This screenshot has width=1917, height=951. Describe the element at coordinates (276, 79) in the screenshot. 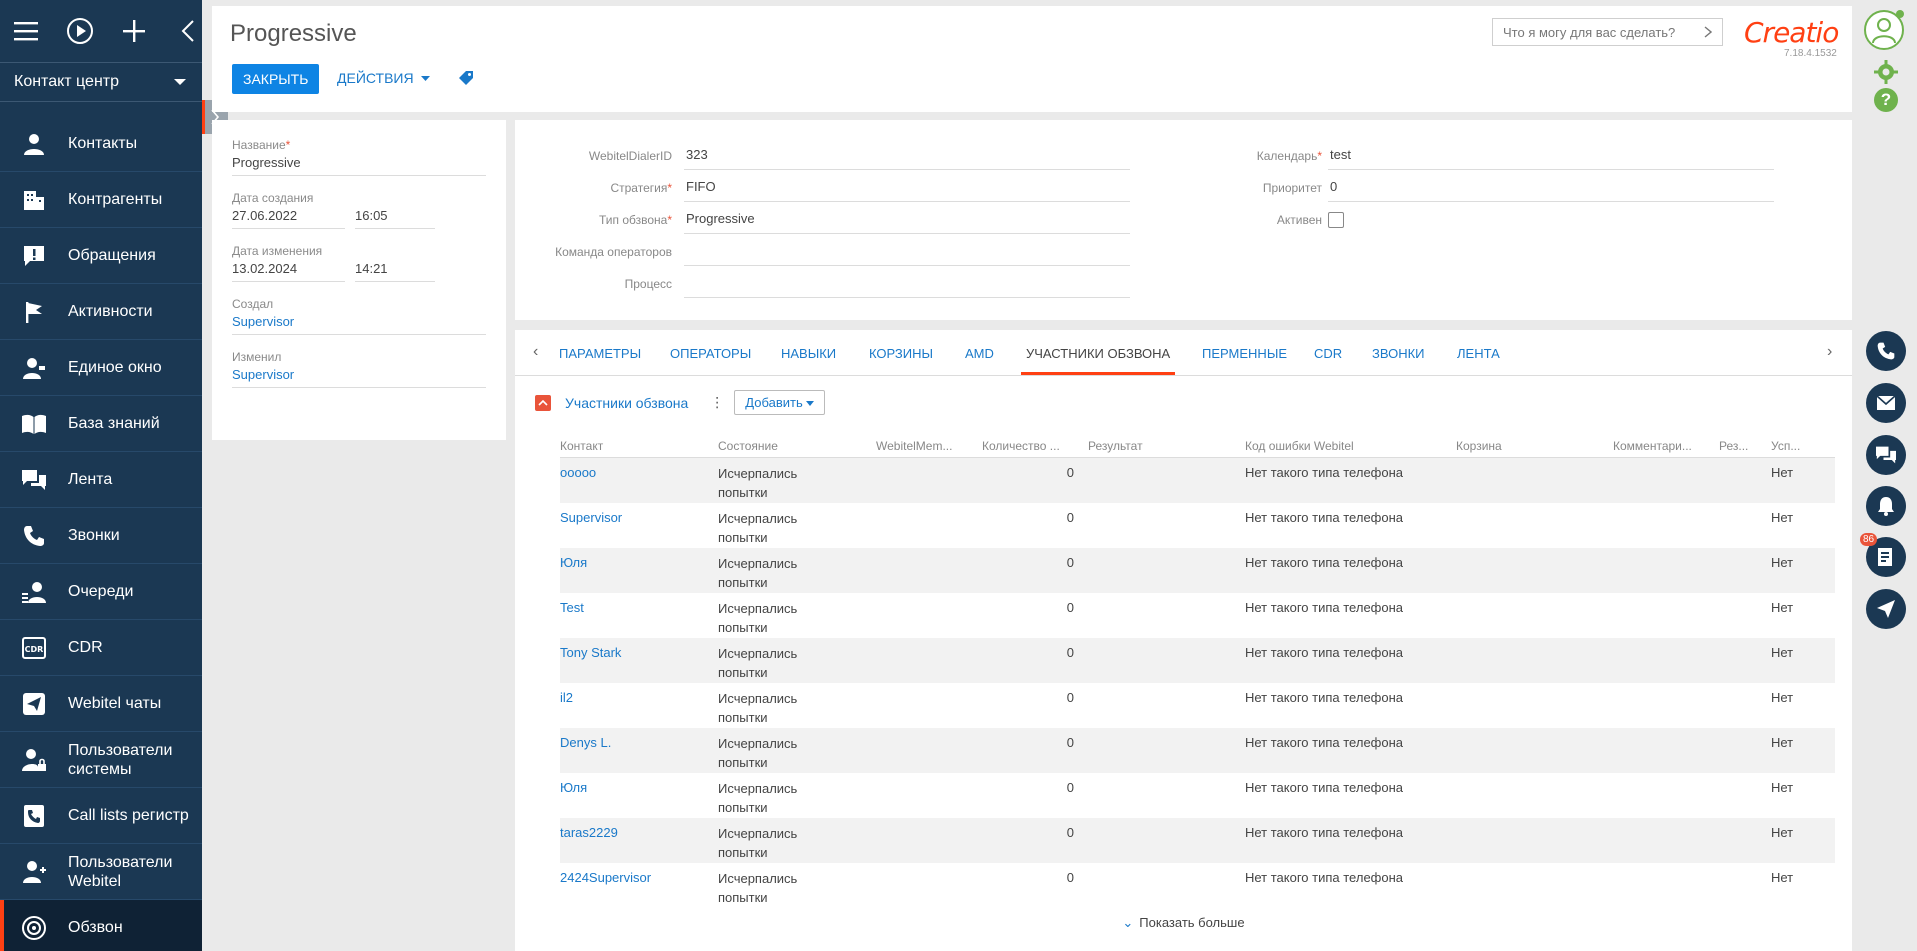

I see `close-button: ЗАКРЫТЬ` at that location.